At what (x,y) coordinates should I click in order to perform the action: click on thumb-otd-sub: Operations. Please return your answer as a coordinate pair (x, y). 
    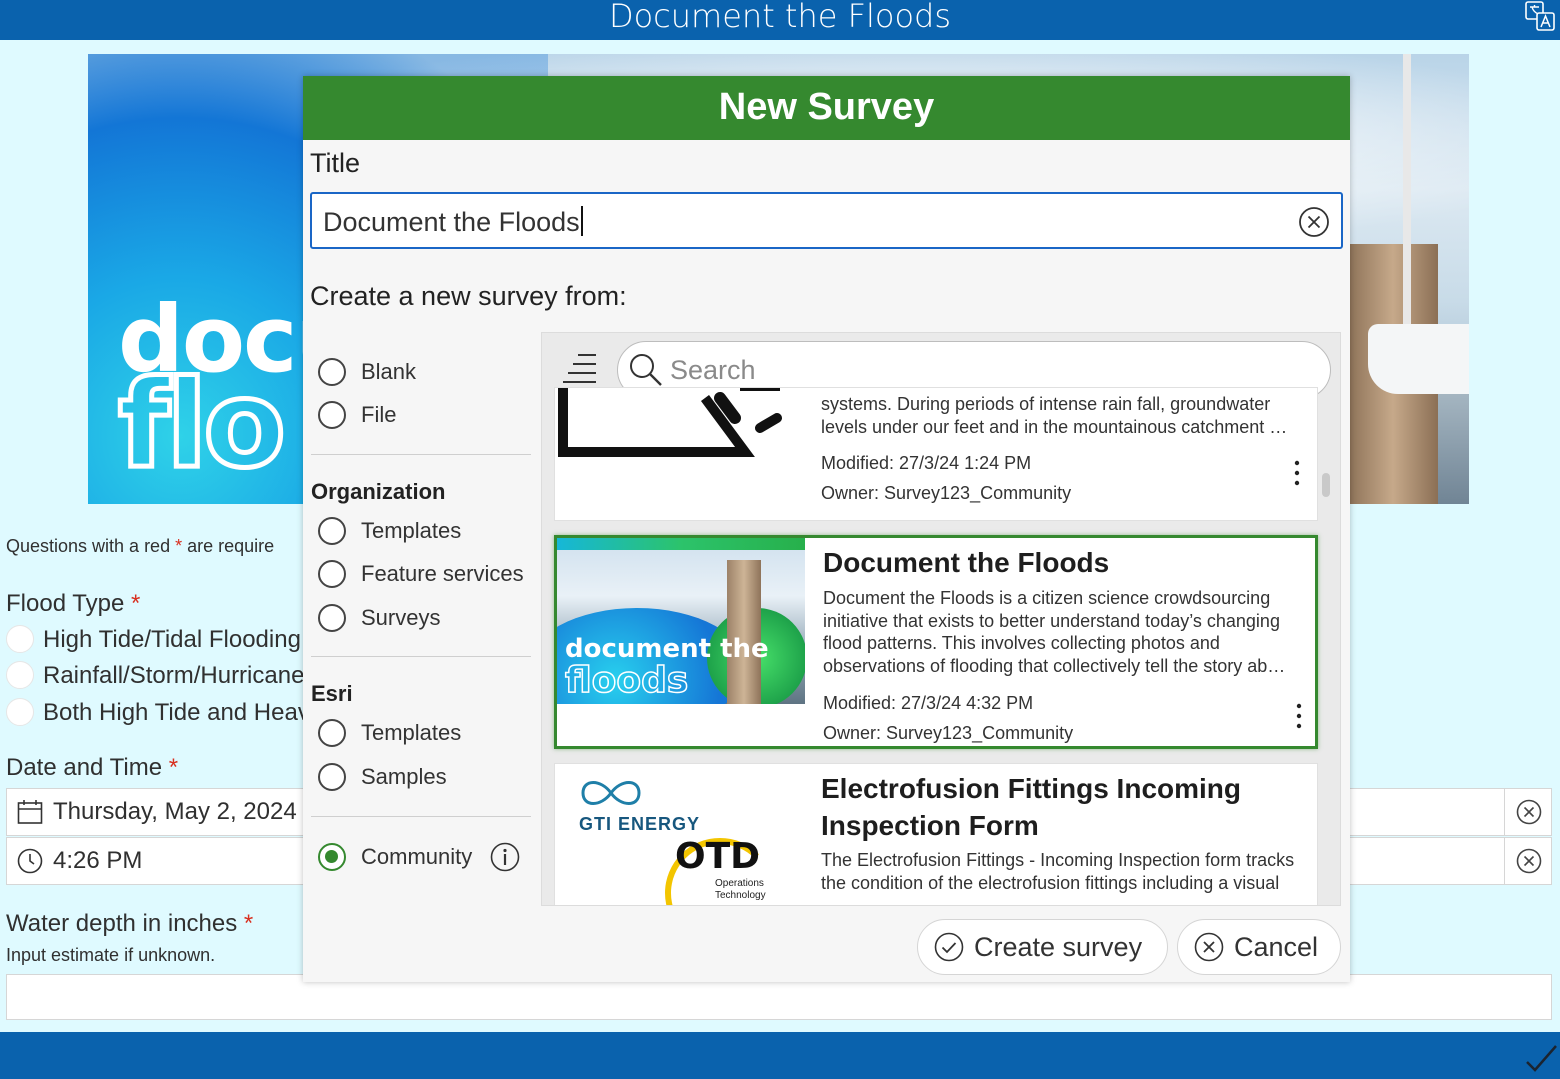
    Looking at the image, I should click on (739, 883).